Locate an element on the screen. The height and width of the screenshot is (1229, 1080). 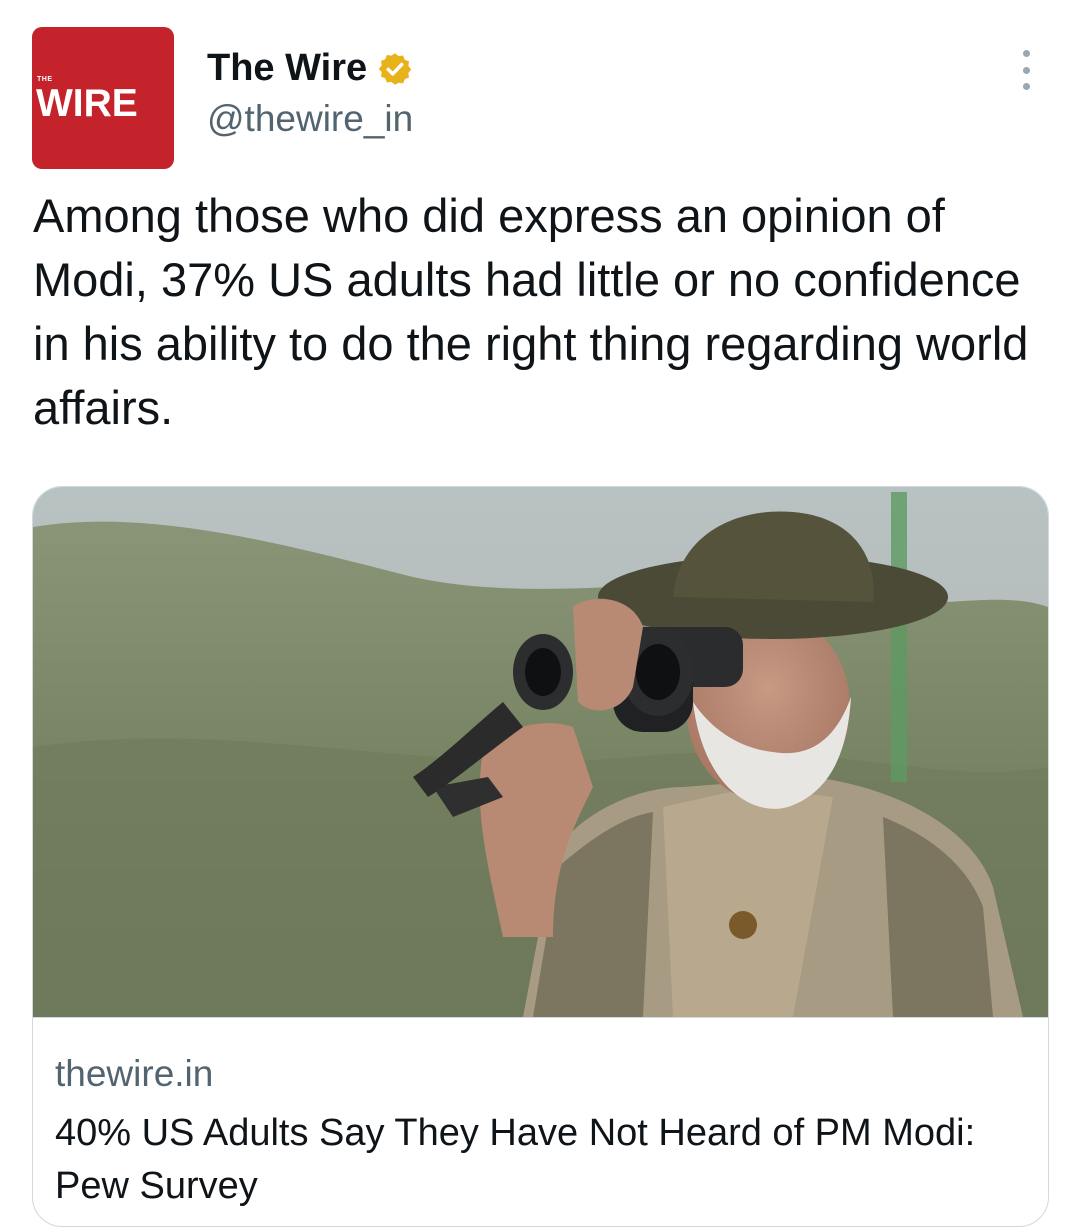
more-options-icon is located at coordinates (1026, 70).